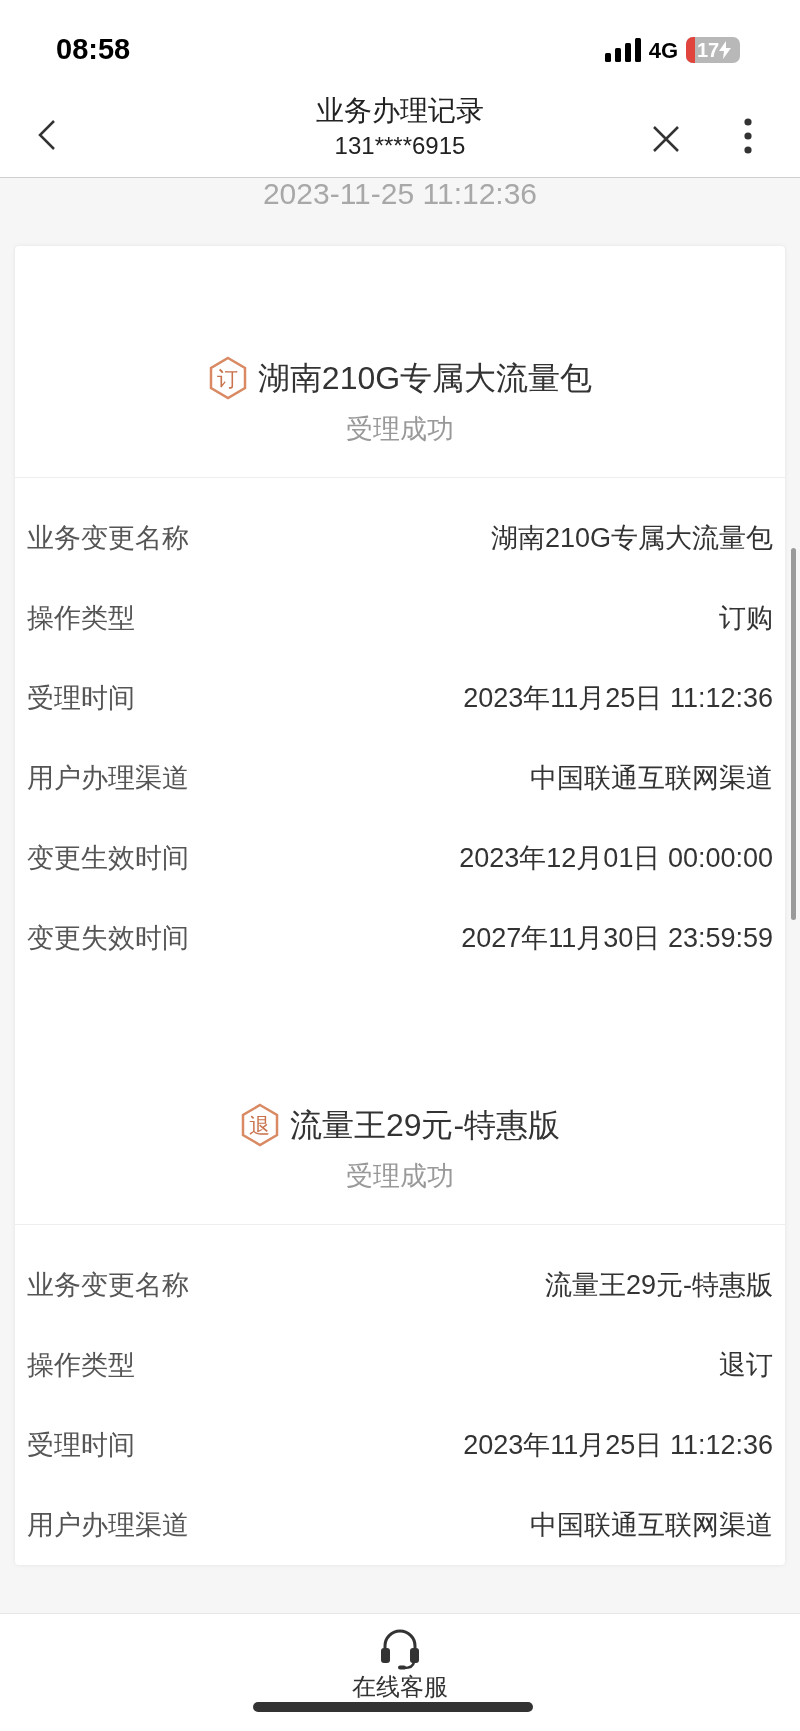 The height and width of the screenshot is (1731, 800). I want to click on battery-indicator: 17, so click(713, 50).